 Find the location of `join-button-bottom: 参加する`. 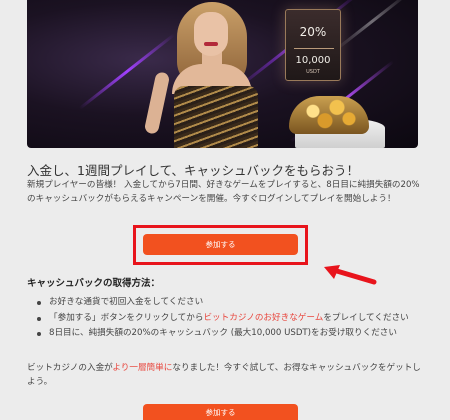

join-button-bottom: 参加する is located at coordinates (220, 412).